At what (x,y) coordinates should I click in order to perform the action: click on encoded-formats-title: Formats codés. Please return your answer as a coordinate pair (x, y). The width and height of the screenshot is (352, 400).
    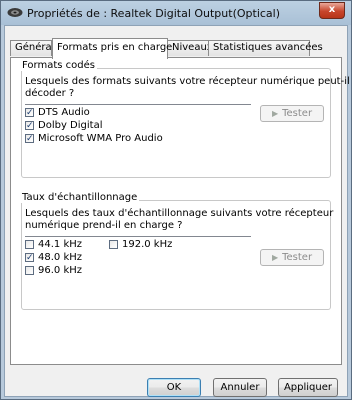
    Looking at the image, I should click on (59, 65).